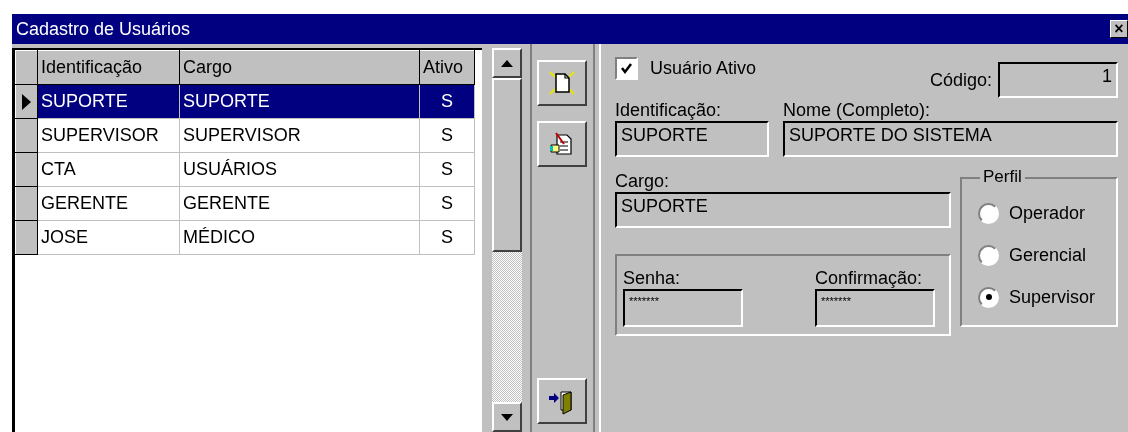 The width and height of the screenshot is (1128, 432). What do you see at coordinates (950, 139) in the screenshot?
I see `input-field: SUPORTE DO SISTEMA` at bounding box center [950, 139].